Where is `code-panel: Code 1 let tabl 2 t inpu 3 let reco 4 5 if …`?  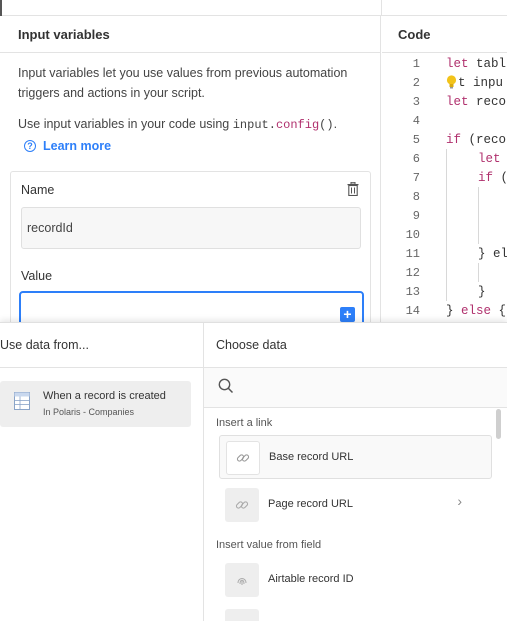
code-panel: Code 1 let tabl 2 t inpu 3 let reco 4 5 if … is located at coordinates (444, 171).